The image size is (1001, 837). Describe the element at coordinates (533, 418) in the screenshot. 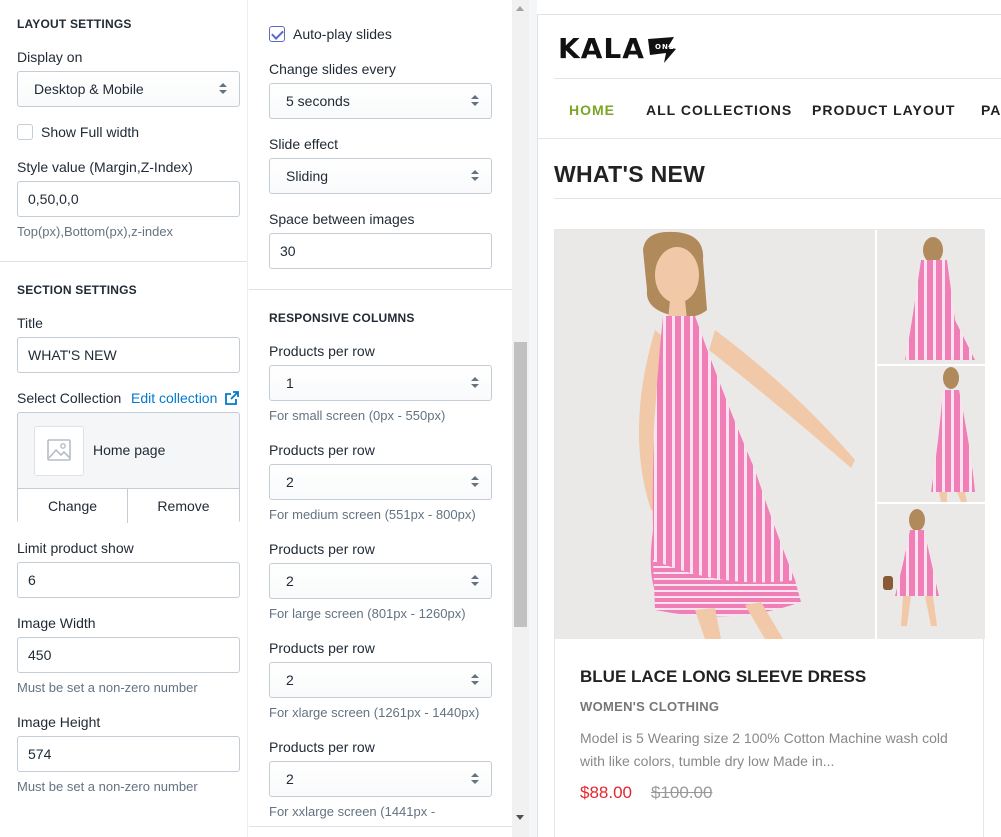

I see `preview-gutter` at that location.